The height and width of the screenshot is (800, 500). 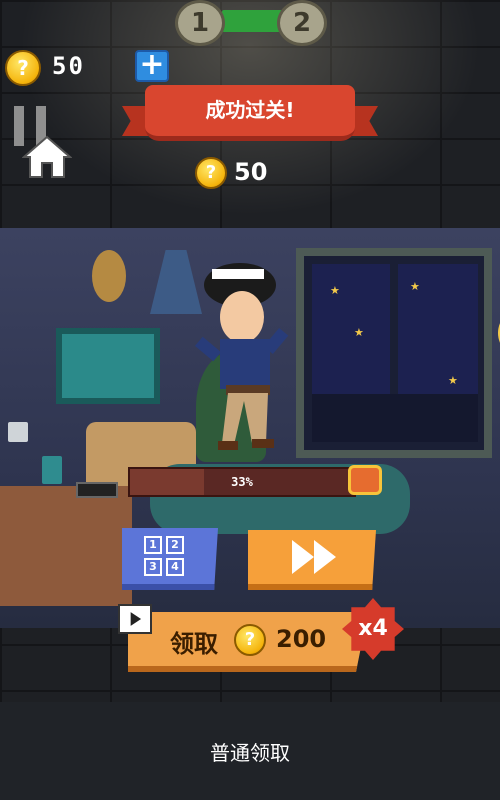 What do you see at coordinates (97, 490) in the screenshot?
I see `phone` at bounding box center [97, 490].